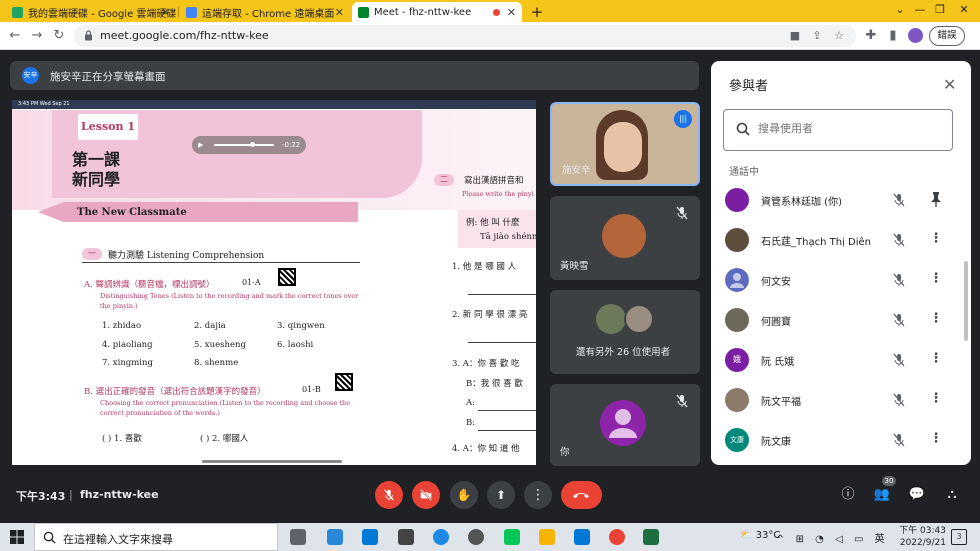  I want to click on network-icon: ⊞, so click(802, 539).